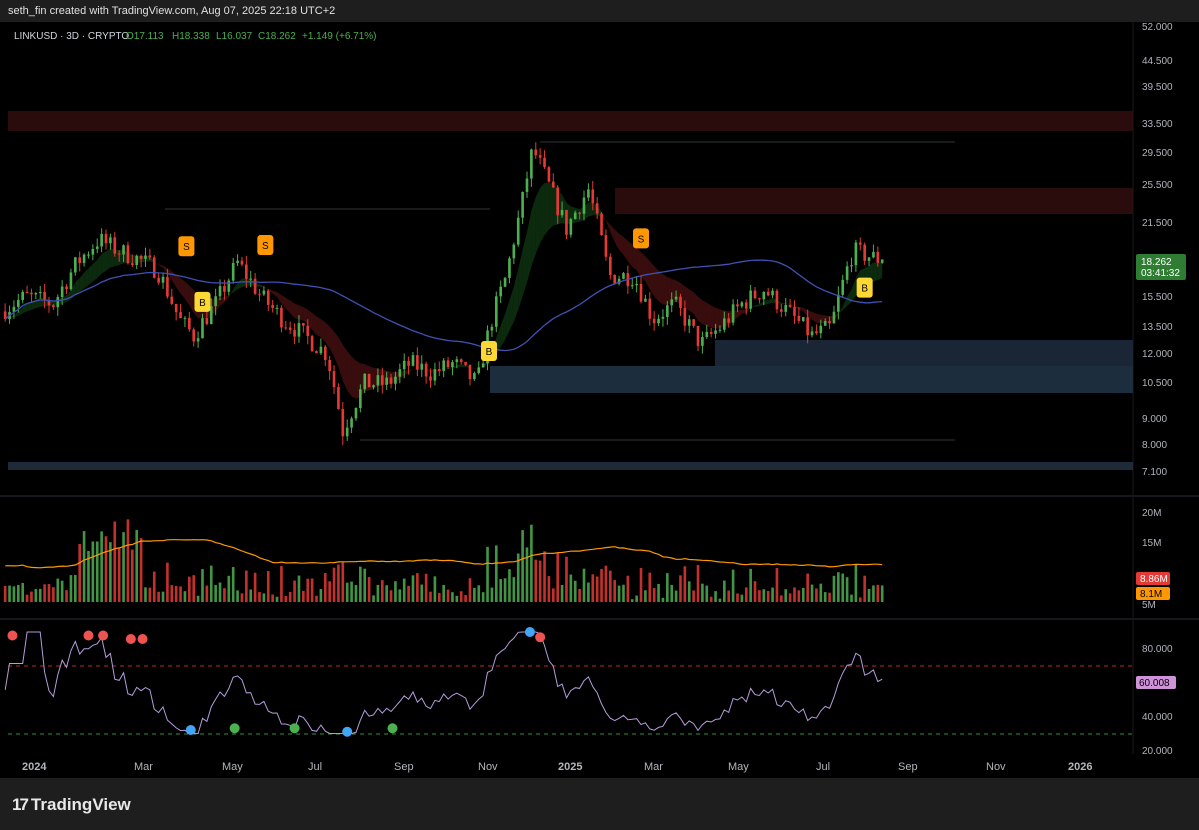 Image resolution: width=1199 pixels, height=830 pixels. What do you see at coordinates (1157, 700) in the screenshot?
I see `rsi-axis: 80.000 40.000 20.000` at bounding box center [1157, 700].